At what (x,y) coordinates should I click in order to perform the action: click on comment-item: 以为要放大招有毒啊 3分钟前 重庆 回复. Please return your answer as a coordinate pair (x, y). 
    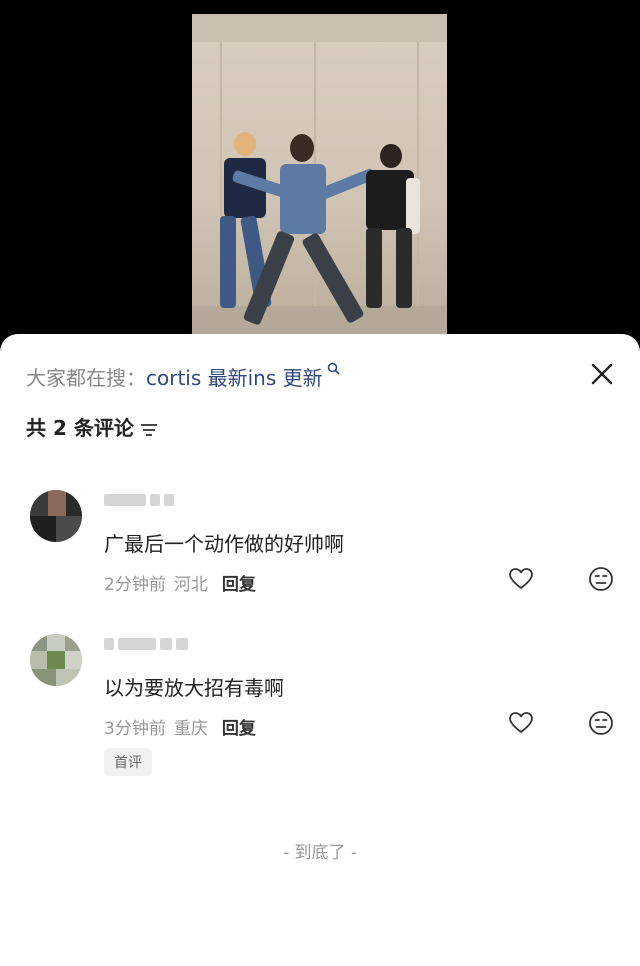
    Looking at the image, I should click on (320, 694).